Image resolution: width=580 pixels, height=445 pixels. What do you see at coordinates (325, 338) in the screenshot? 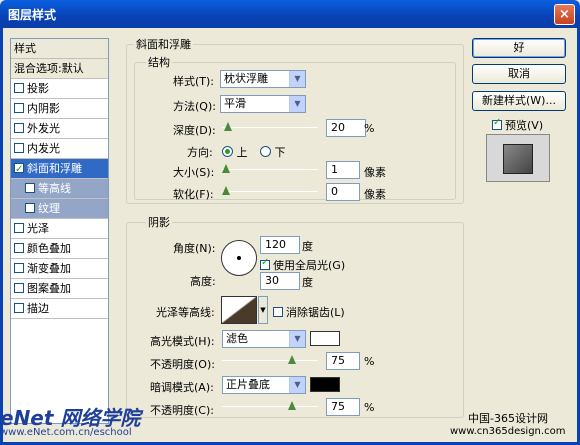
I see `highlight-color-swatch` at bounding box center [325, 338].